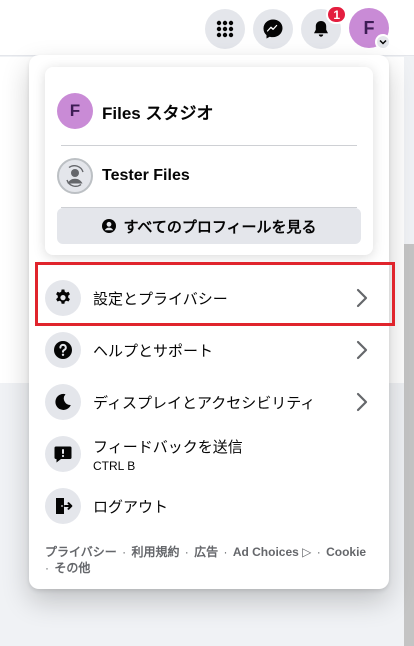 The image size is (414, 646). What do you see at coordinates (209, 176) in the screenshot?
I see `profile-row-secondary: Tester Files` at bounding box center [209, 176].